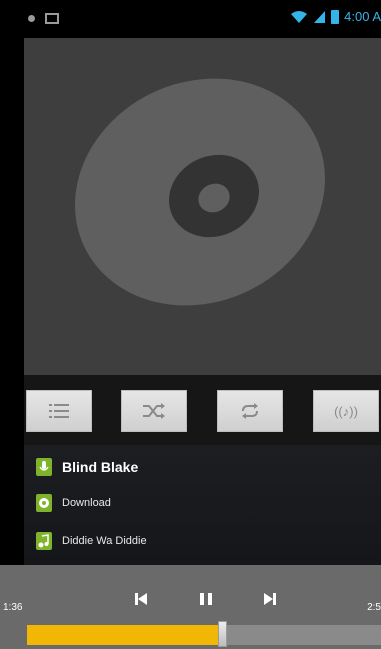 This screenshot has width=381, height=649. Describe the element at coordinates (52, 18) in the screenshot. I see `gallery-icon` at that location.